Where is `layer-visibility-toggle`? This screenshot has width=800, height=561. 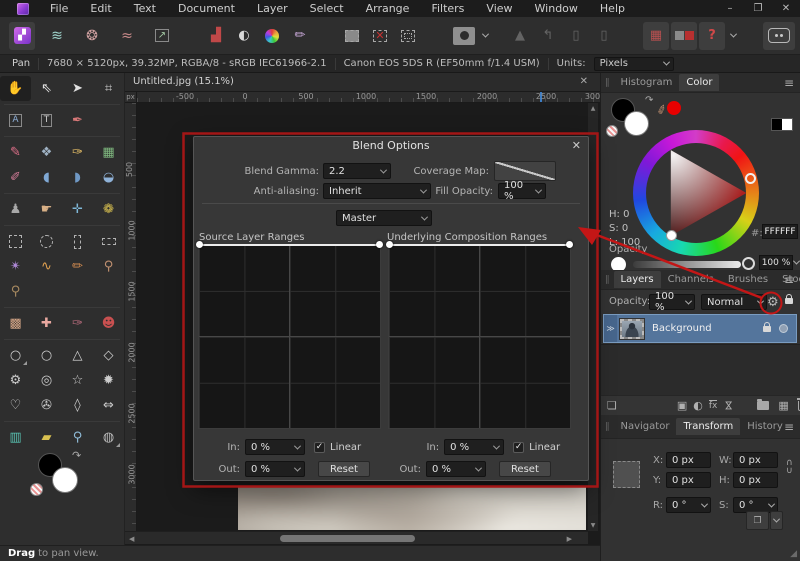 layer-visibility-toggle is located at coordinates (783, 328).